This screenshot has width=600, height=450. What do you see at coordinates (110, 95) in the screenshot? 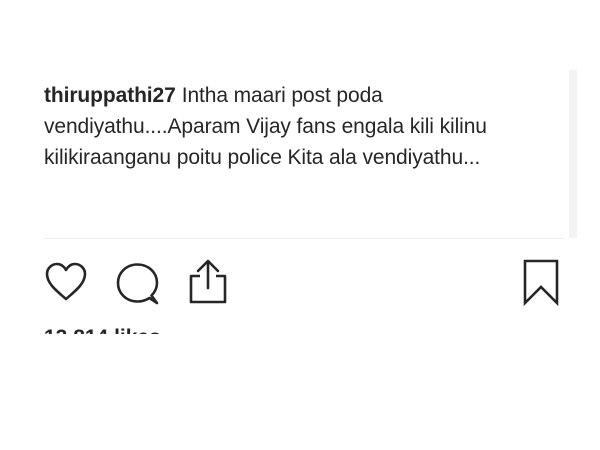
I see `comment-username: thiruppathi27` at bounding box center [110, 95].